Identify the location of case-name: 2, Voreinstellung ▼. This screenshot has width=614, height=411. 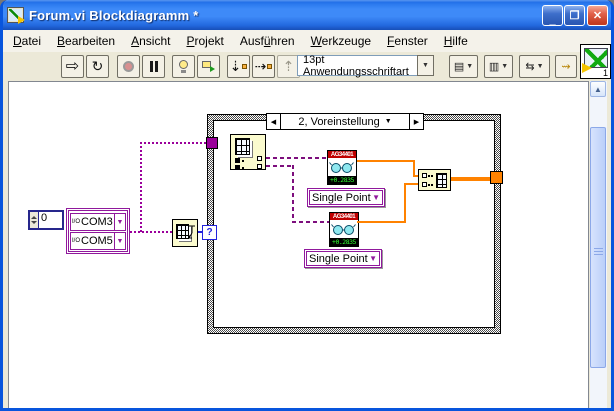
(345, 121).